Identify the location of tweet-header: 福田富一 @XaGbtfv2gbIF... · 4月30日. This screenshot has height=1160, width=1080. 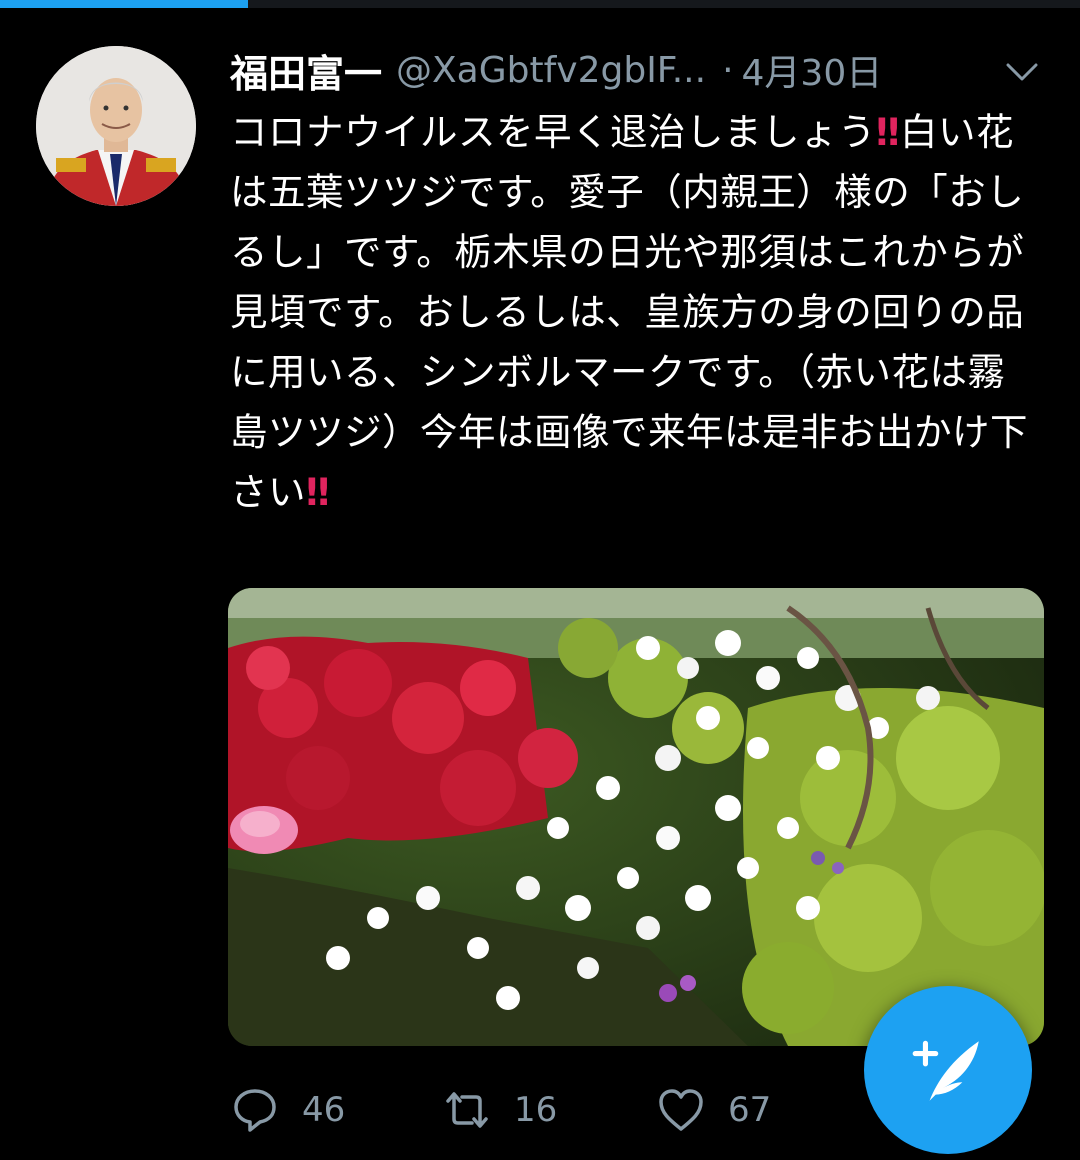
(640, 70).